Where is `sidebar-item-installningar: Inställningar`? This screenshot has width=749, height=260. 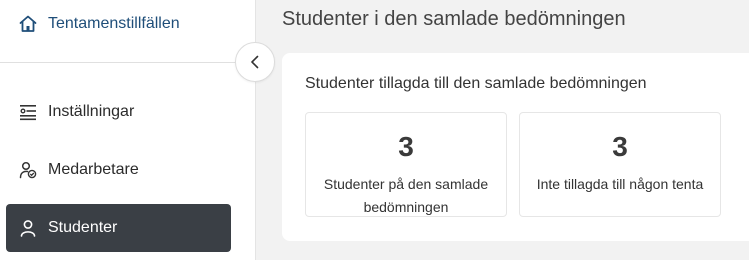
sidebar-item-installningar: Inställningar is located at coordinates (118, 112).